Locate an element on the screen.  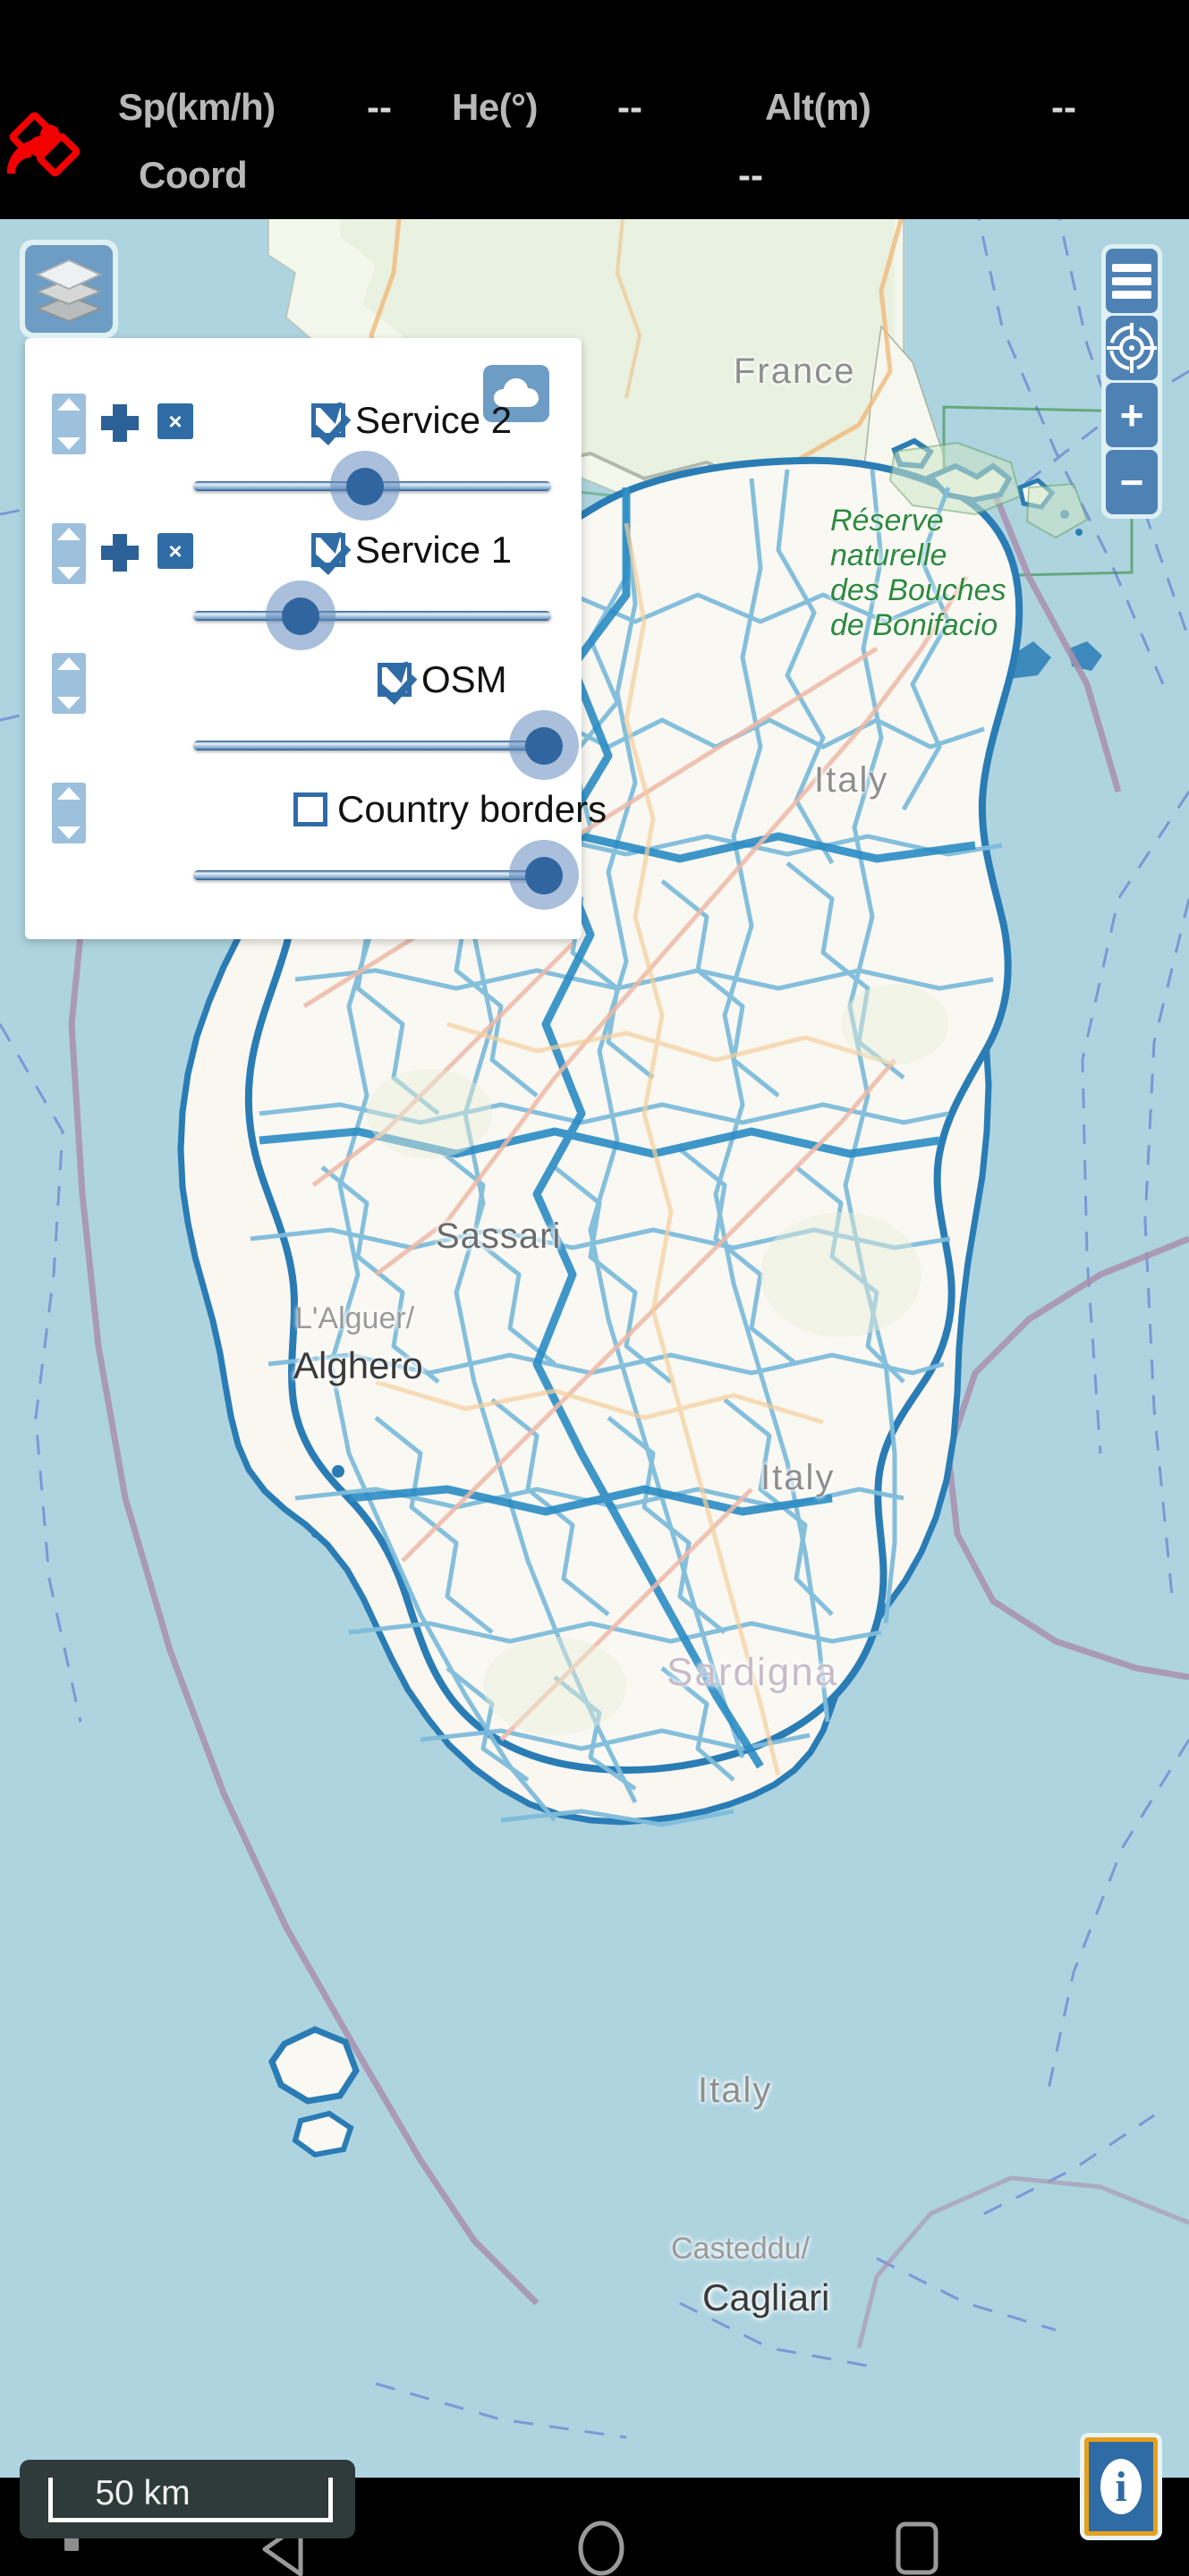
layer-opacity-slider-country-borders is located at coordinates (386, 875).